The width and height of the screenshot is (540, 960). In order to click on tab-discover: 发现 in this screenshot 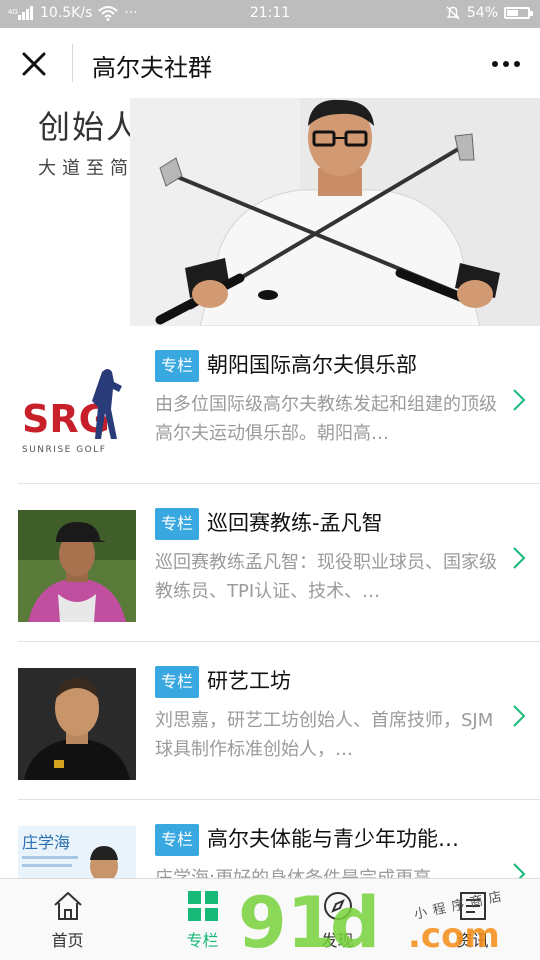, I will do `click(337, 919)`.